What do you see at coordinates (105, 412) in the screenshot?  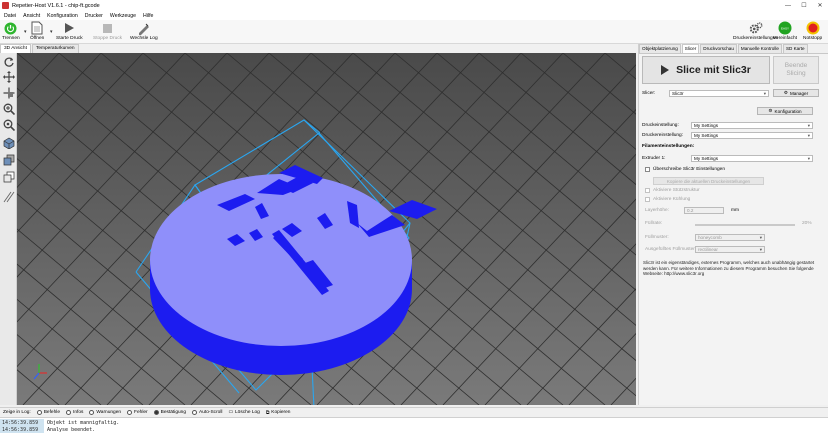 I see `log-filter-warnings: Warnungen` at bounding box center [105, 412].